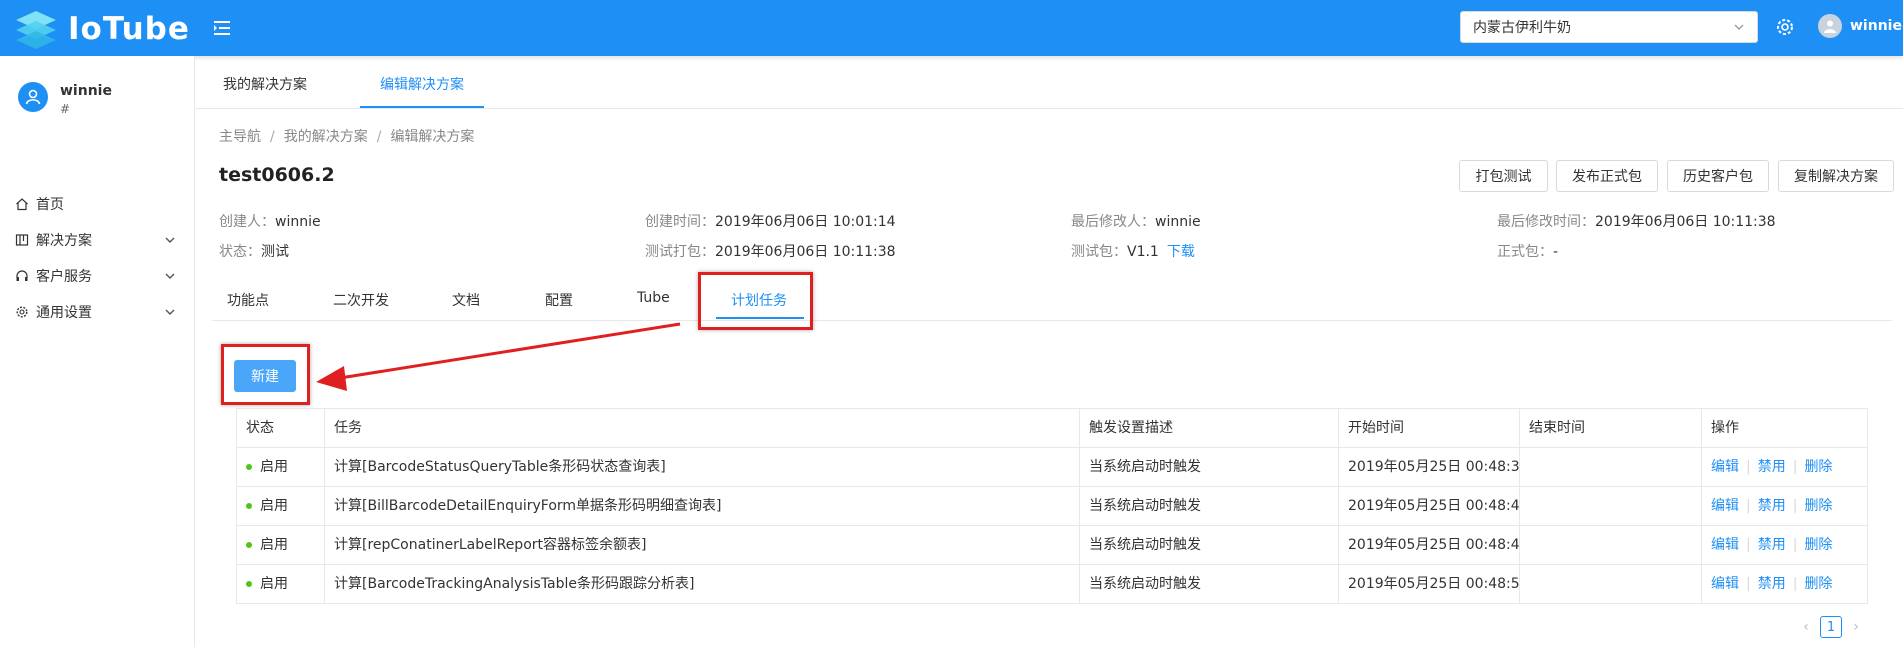 The image size is (1903, 647). What do you see at coordinates (281, 428) in the screenshot?
I see `column-header: 状态` at bounding box center [281, 428].